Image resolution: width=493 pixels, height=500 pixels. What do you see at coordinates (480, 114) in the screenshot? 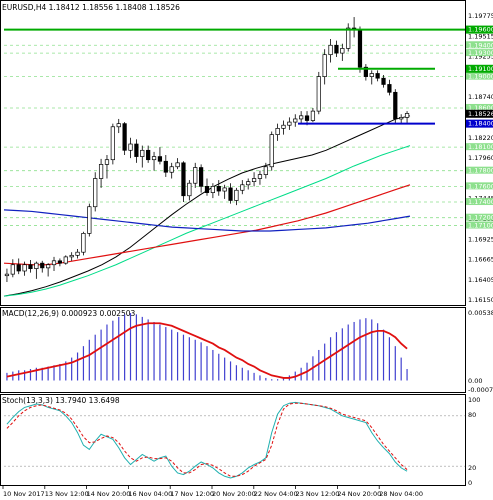
I see `current-price-tag-text: 1.18526` at bounding box center [480, 114].